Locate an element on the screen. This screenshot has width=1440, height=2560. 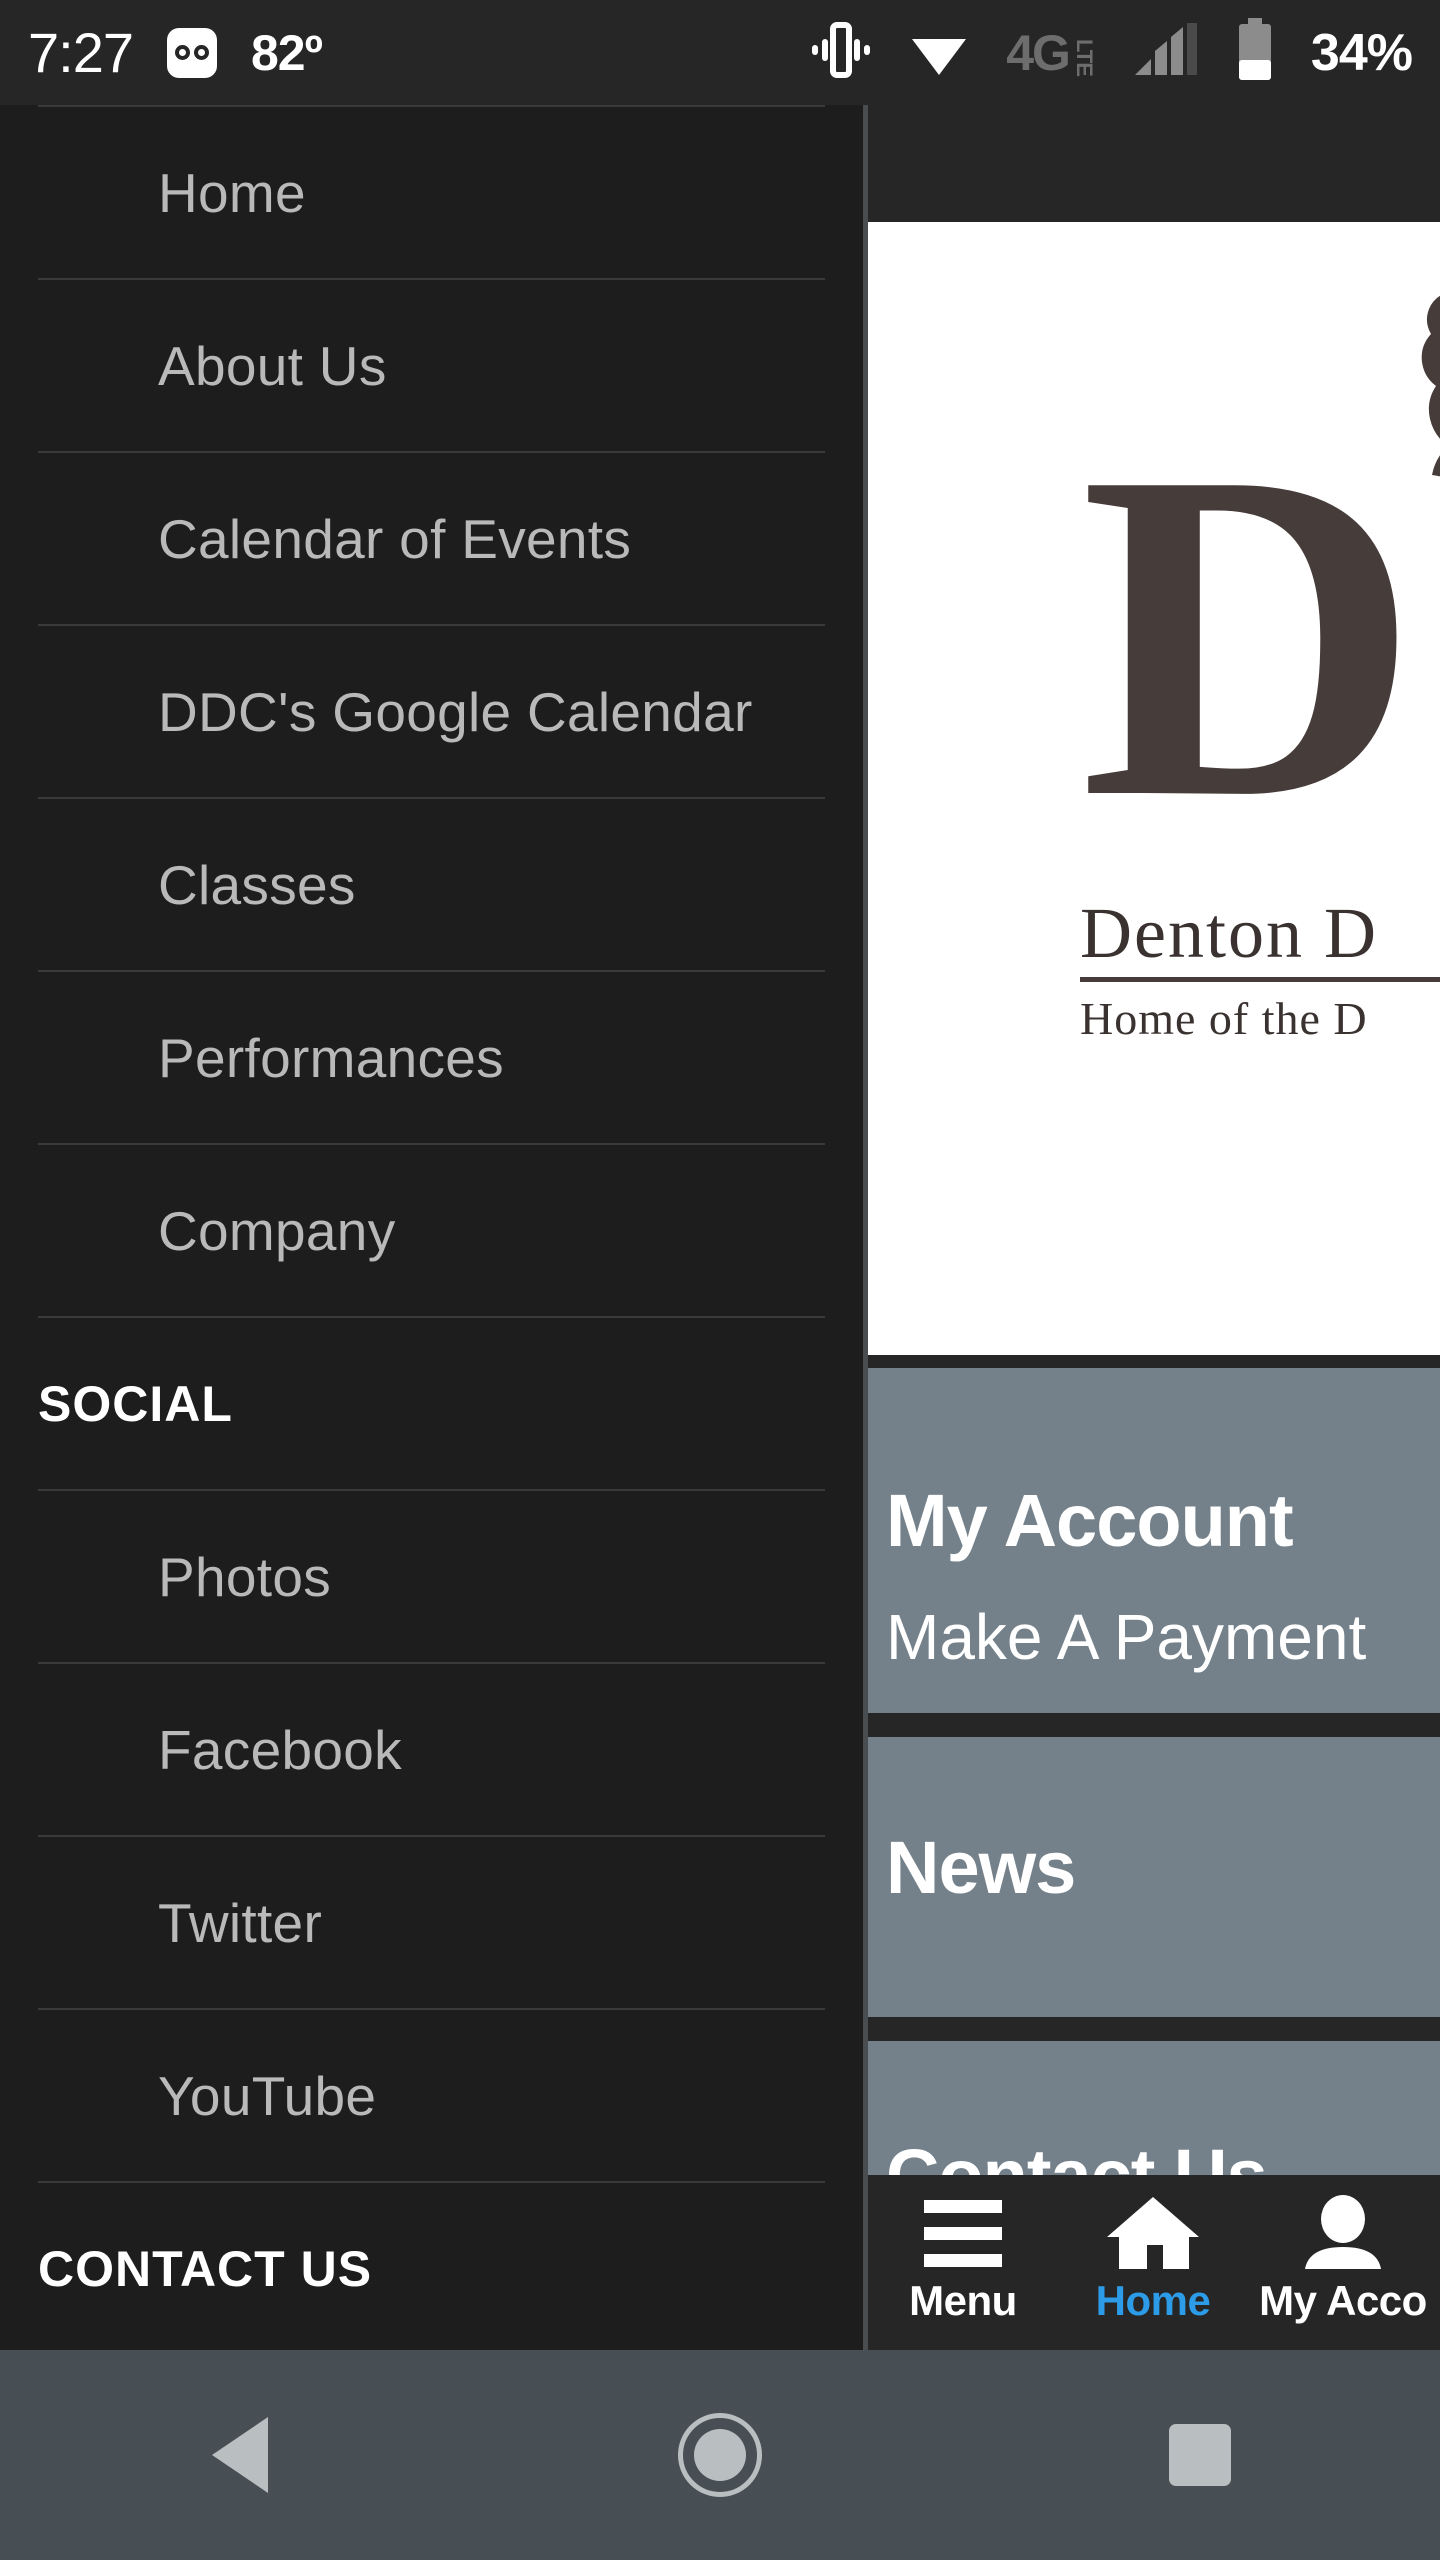
section-heading-label: CONTACT US is located at coordinates (205, 2268).